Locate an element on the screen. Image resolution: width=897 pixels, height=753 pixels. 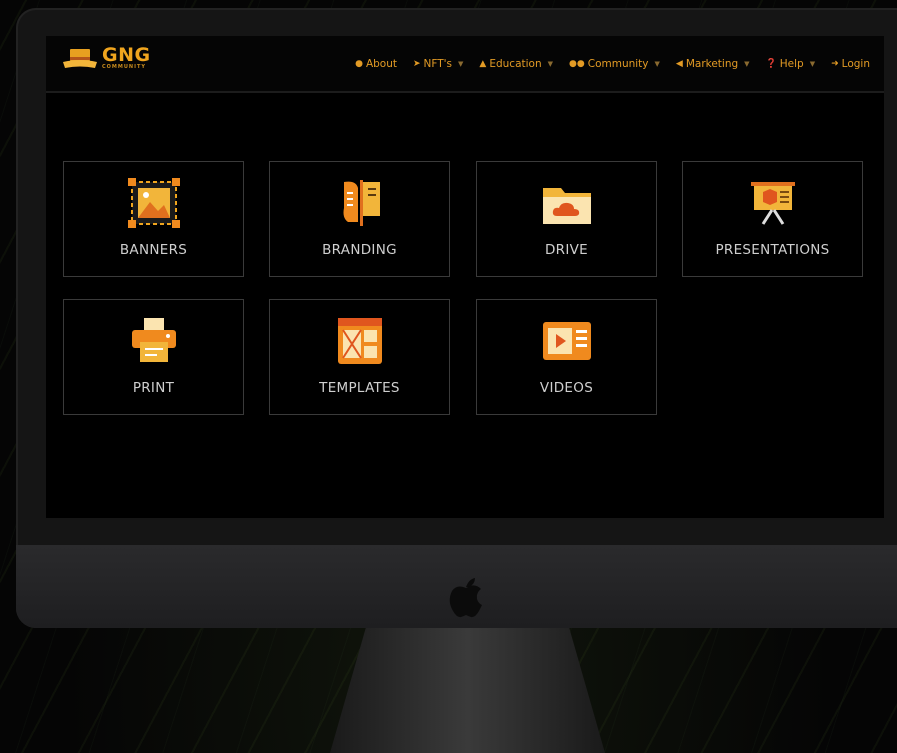
hat-logo-icon is located at coordinates (80, 58).